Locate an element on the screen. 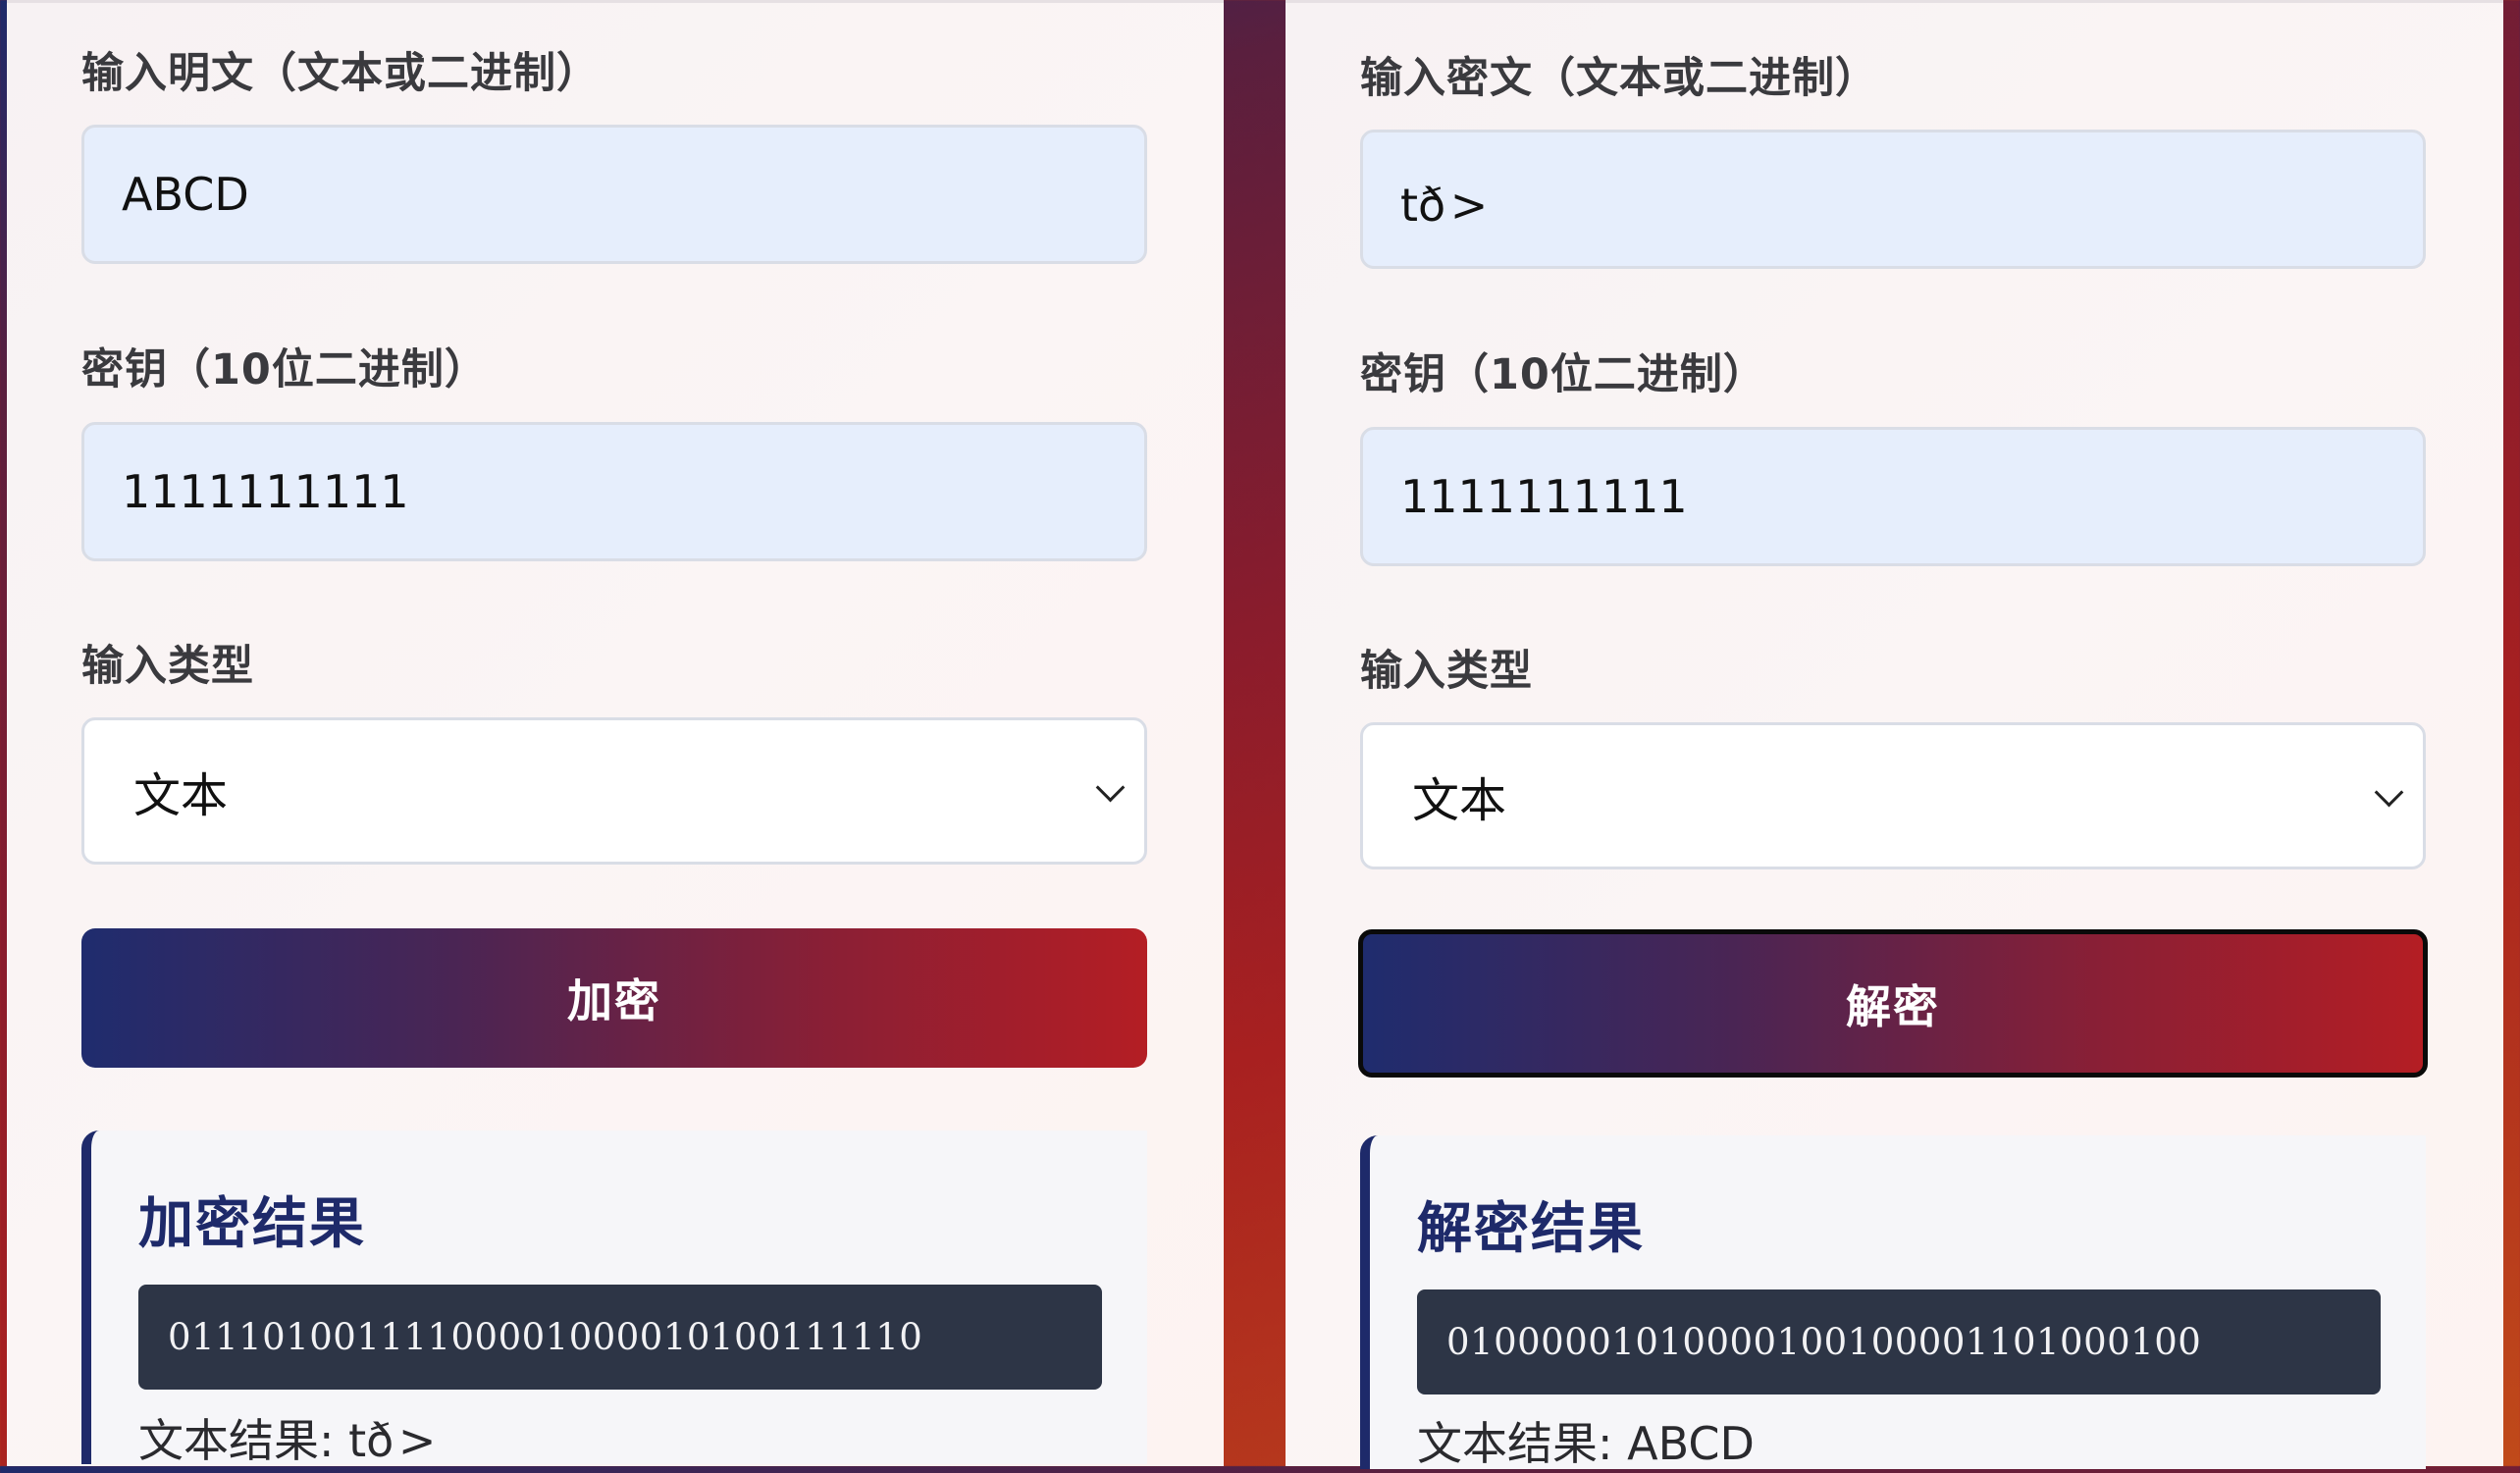 Image resolution: width=2520 pixels, height=1473 pixels. decrypt-type-label: 输入类型 is located at coordinates (1446, 667).